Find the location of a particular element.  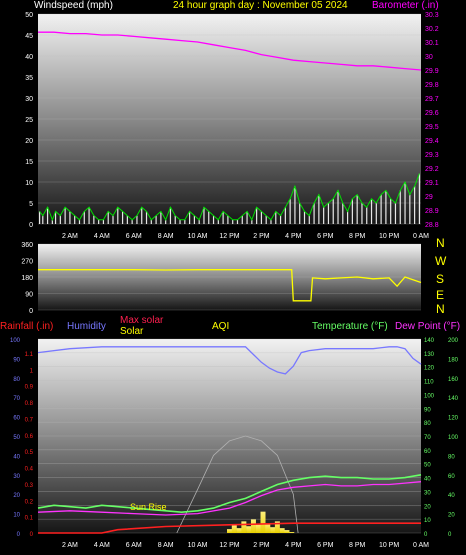

humidity-tick-label: 100 is located at coordinates (15, 341).